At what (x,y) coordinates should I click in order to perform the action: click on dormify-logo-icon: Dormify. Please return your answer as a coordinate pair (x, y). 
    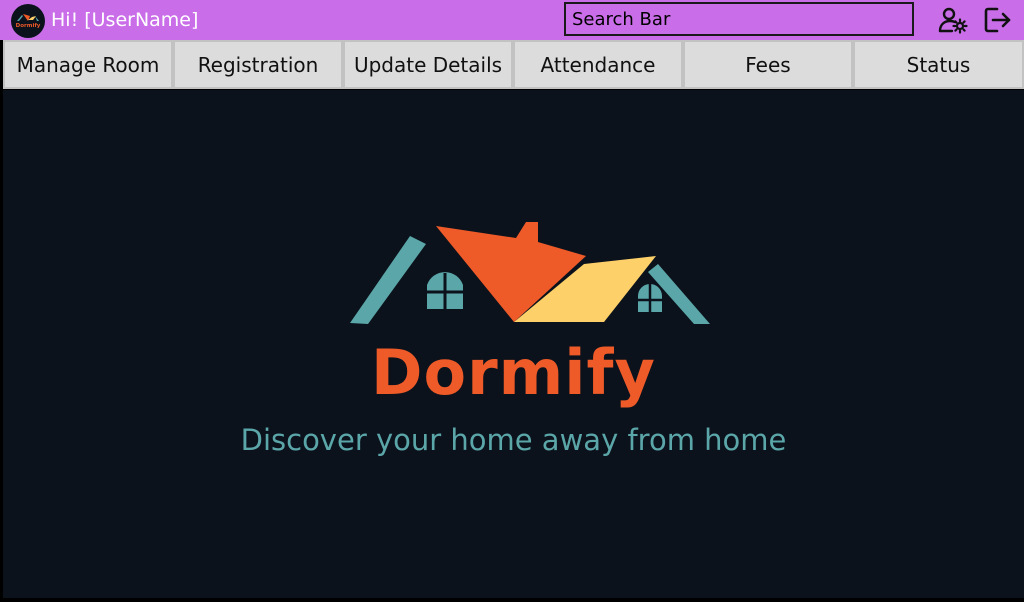
    Looking at the image, I should click on (28, 21).